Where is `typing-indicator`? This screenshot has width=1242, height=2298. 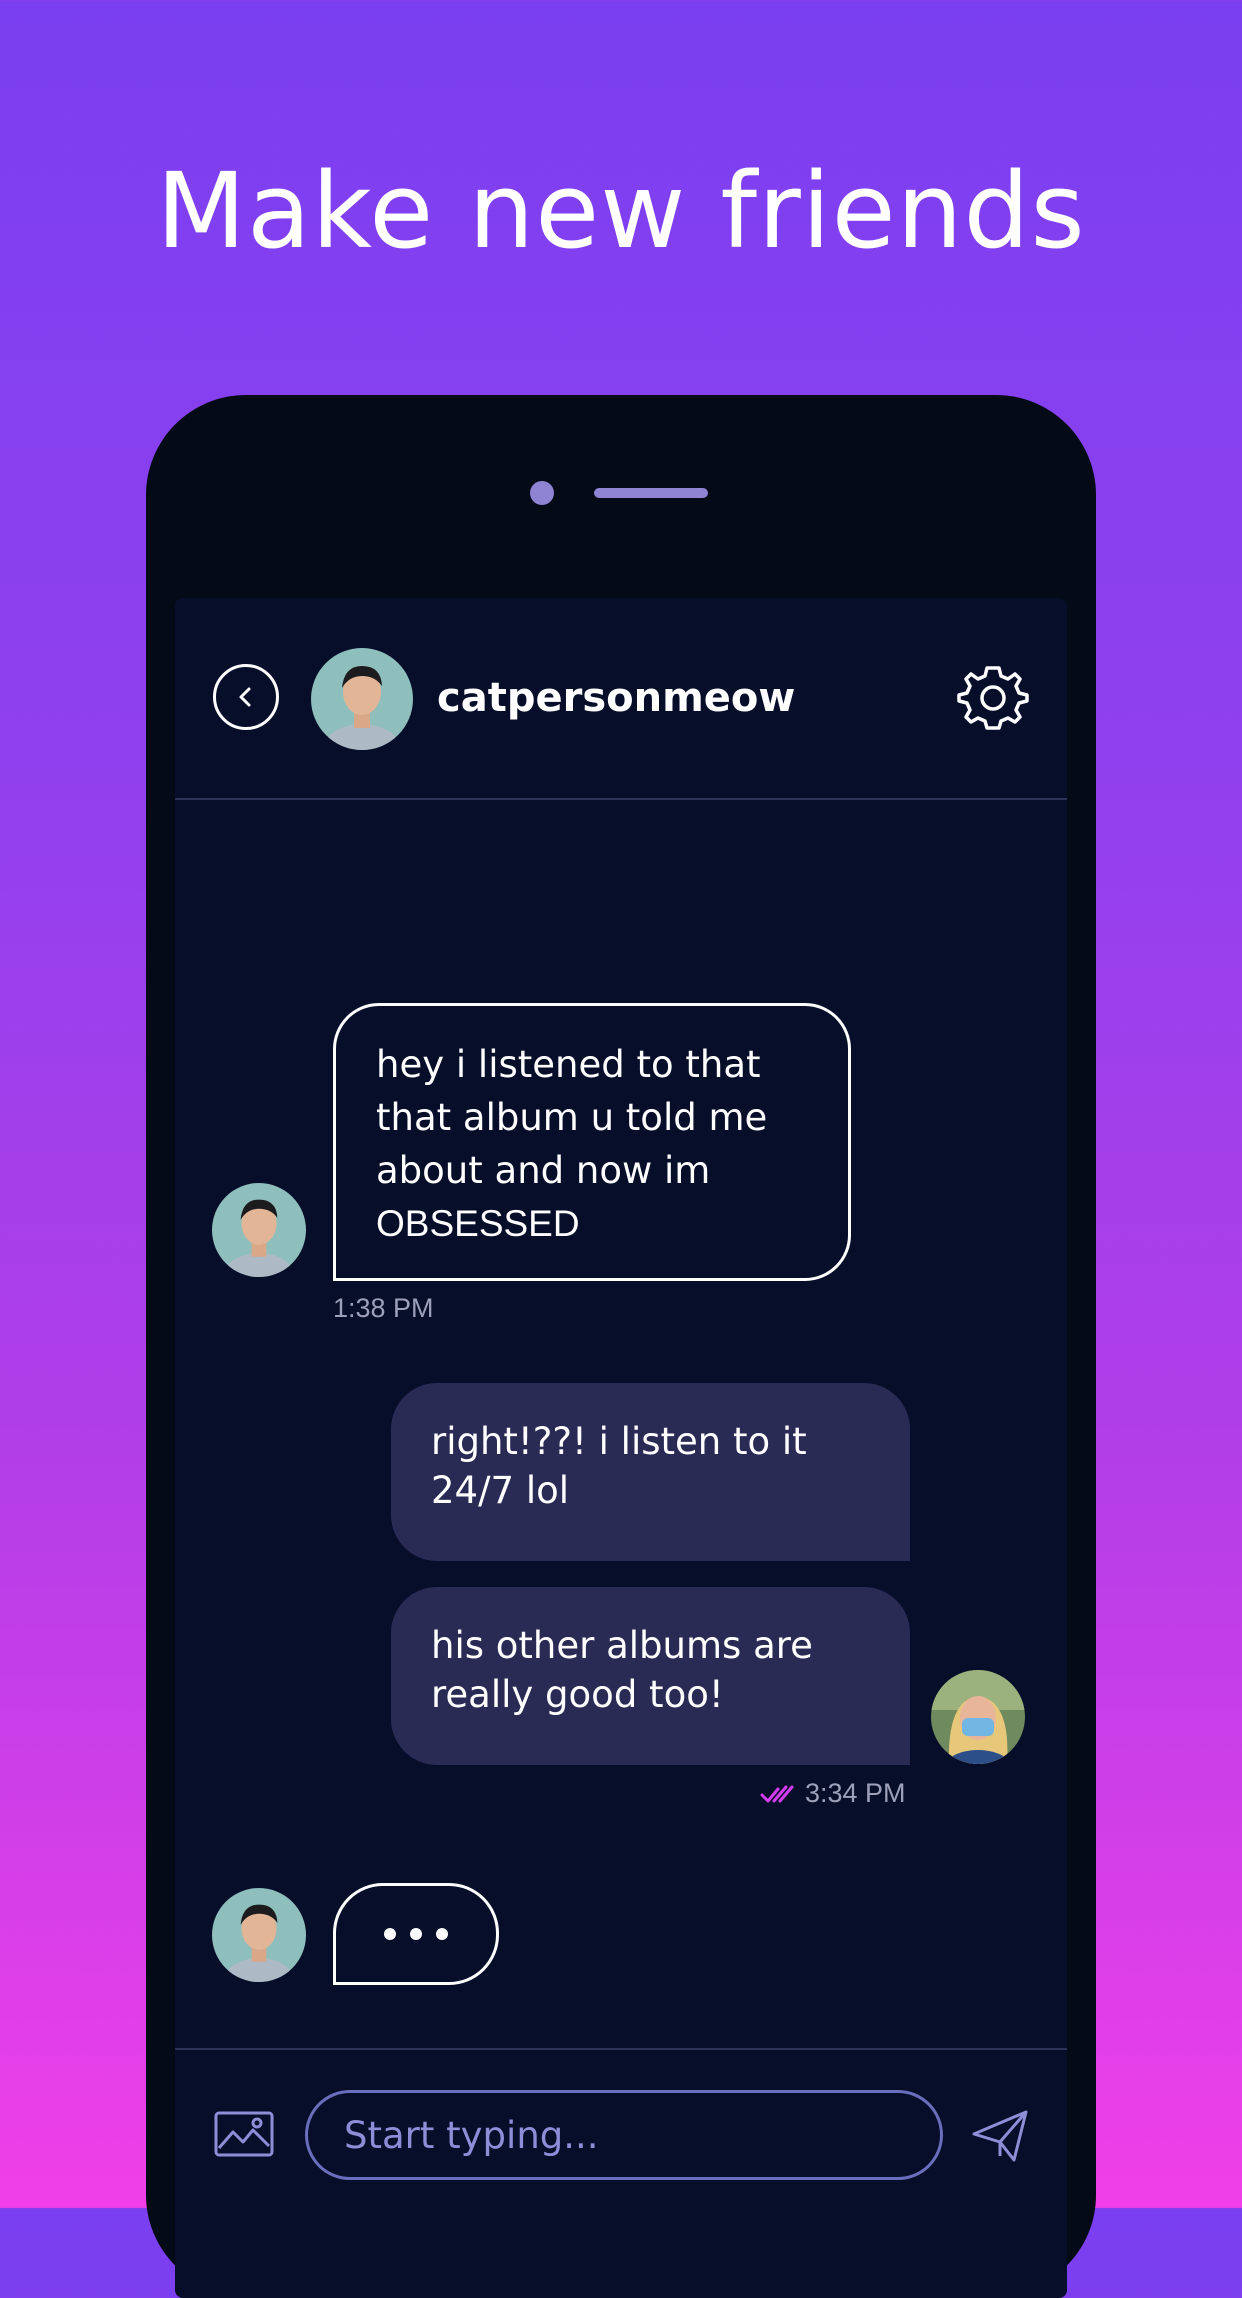
typing-indicator is located at coordinates (416, 1934).